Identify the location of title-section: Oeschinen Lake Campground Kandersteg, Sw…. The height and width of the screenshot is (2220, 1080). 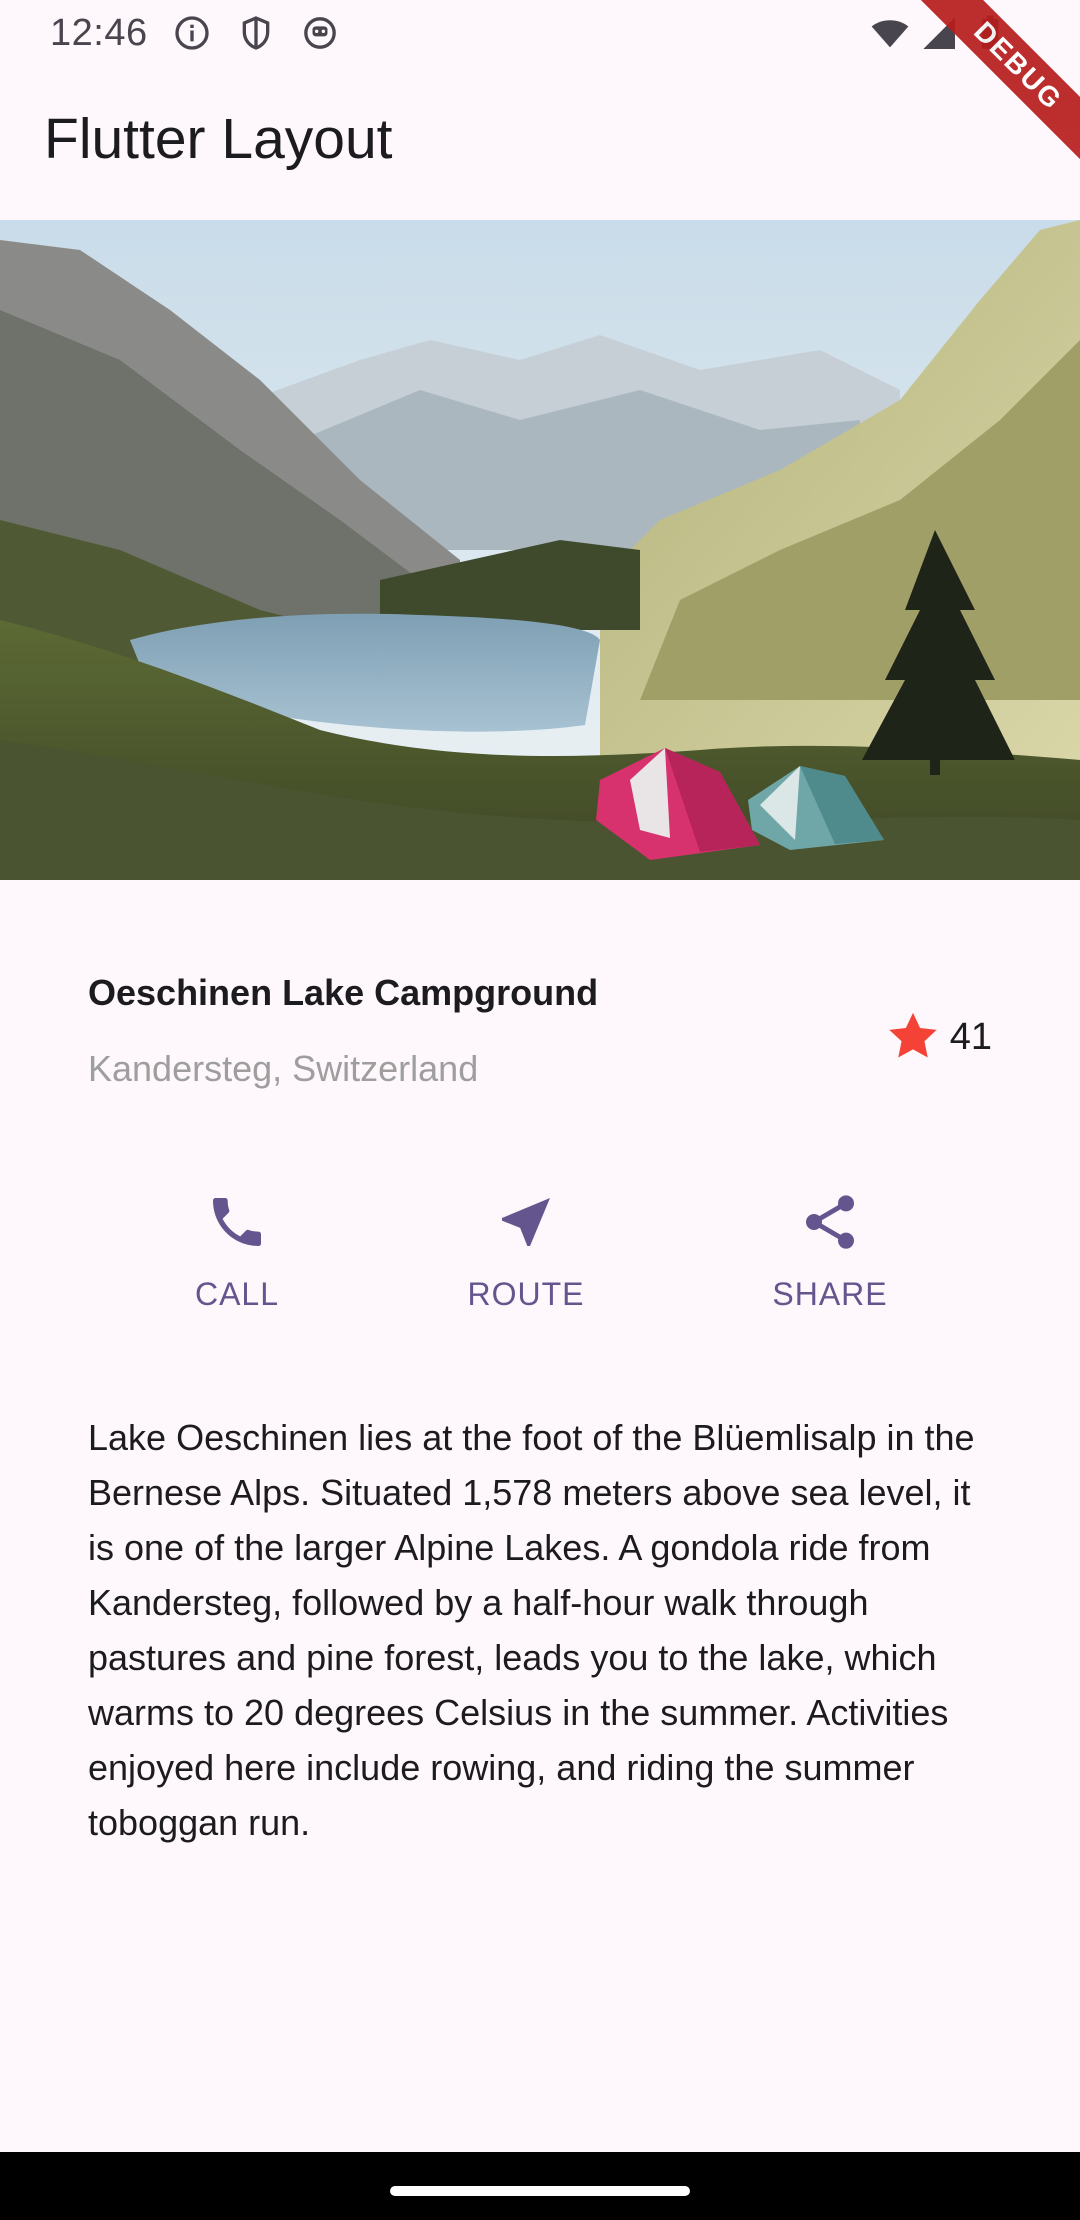
(540, 1035).